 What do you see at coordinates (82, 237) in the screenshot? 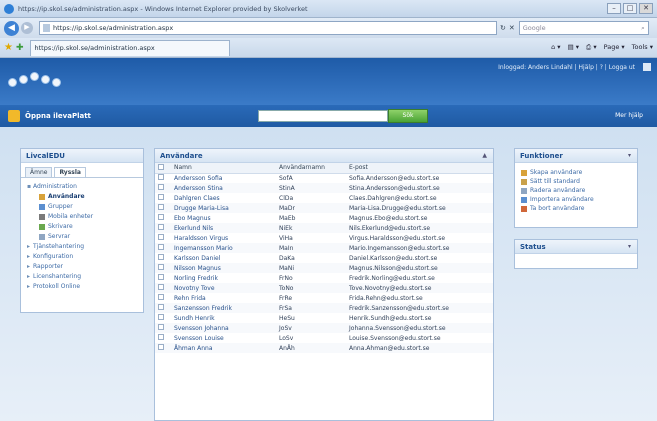
I see `tree-item-servers: Servrar` at bounding box center [82, 237].